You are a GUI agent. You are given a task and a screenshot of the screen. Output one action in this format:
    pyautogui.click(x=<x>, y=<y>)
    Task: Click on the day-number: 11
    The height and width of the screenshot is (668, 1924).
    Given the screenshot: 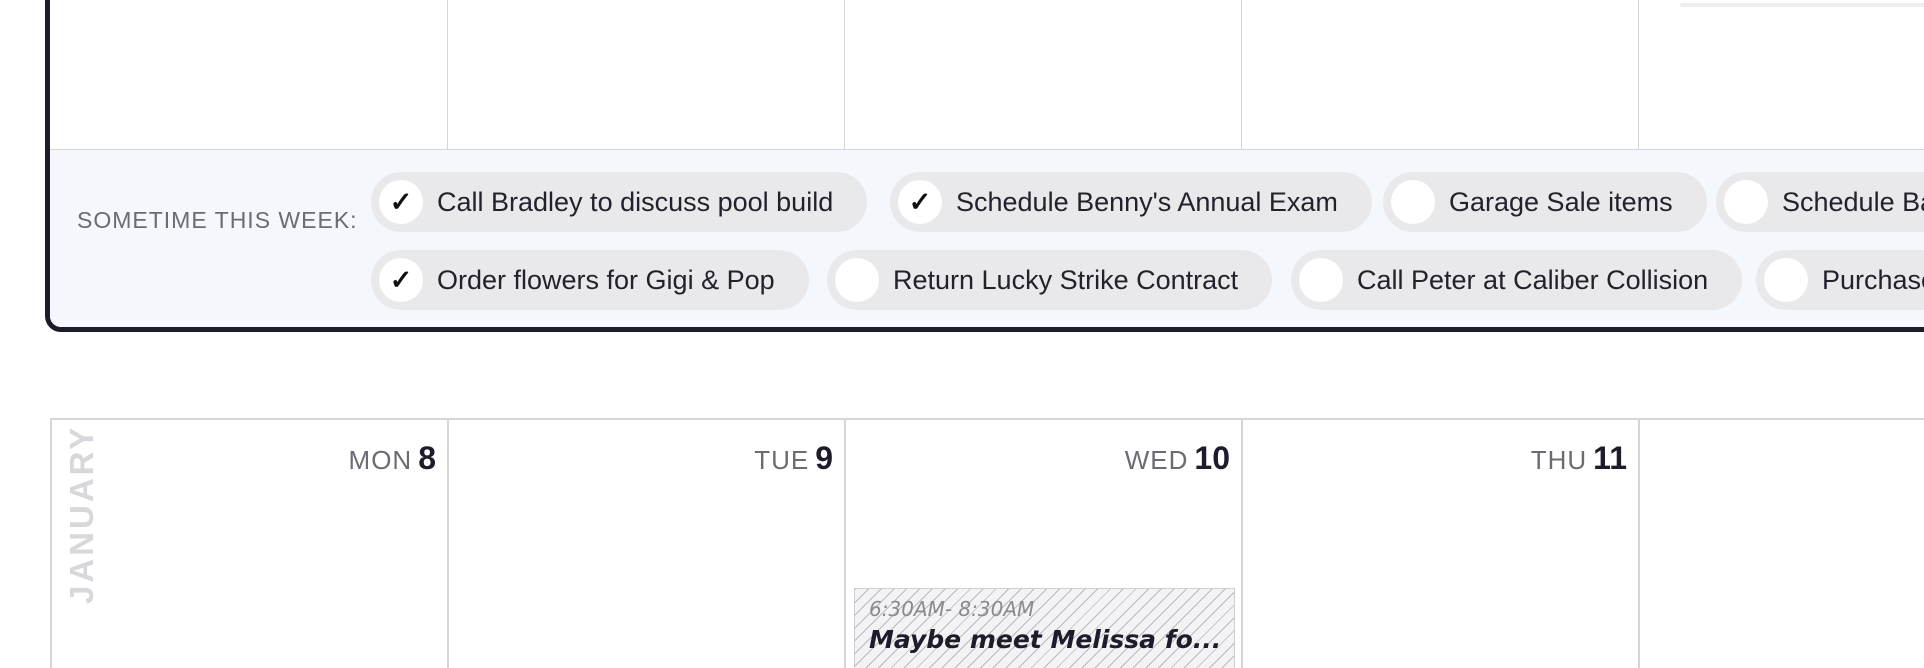 What is the action you would take?
    pyautogui.click(x=1610, y=458)
    